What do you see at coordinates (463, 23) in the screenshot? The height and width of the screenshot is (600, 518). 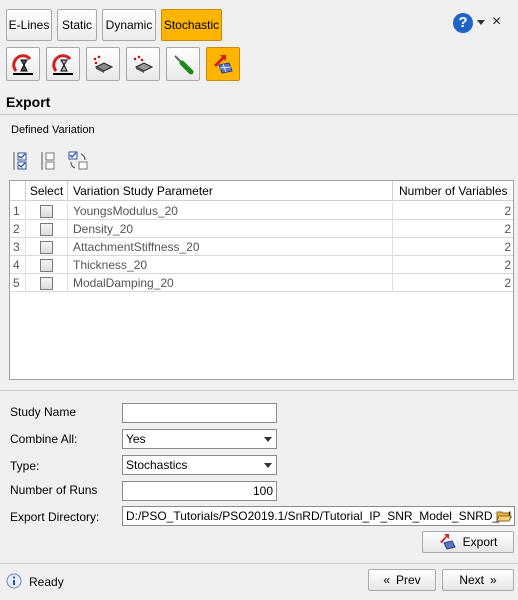 I see `help-icon: ?` at bounding box center [463, 23].